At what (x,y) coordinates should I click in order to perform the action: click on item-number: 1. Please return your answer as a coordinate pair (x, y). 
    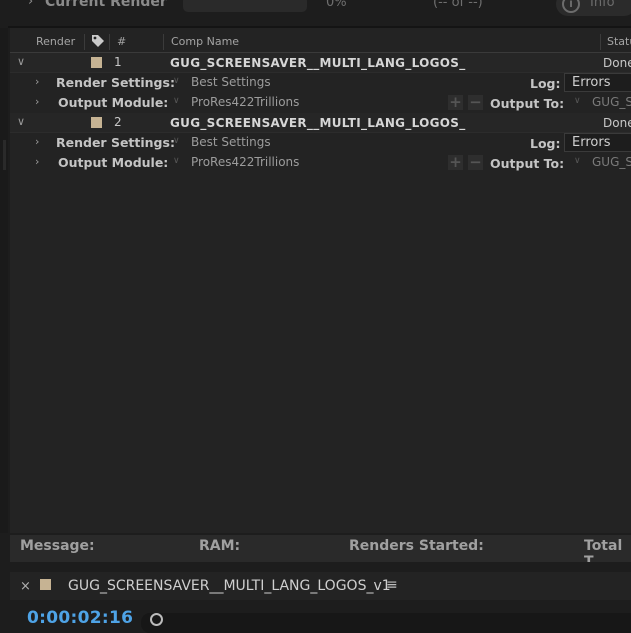
    Looking at the image, I should click on (118, 62).